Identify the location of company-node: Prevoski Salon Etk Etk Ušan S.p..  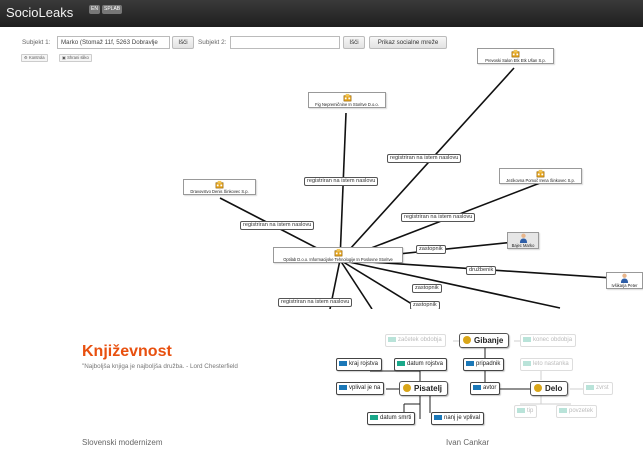
(515, 56).